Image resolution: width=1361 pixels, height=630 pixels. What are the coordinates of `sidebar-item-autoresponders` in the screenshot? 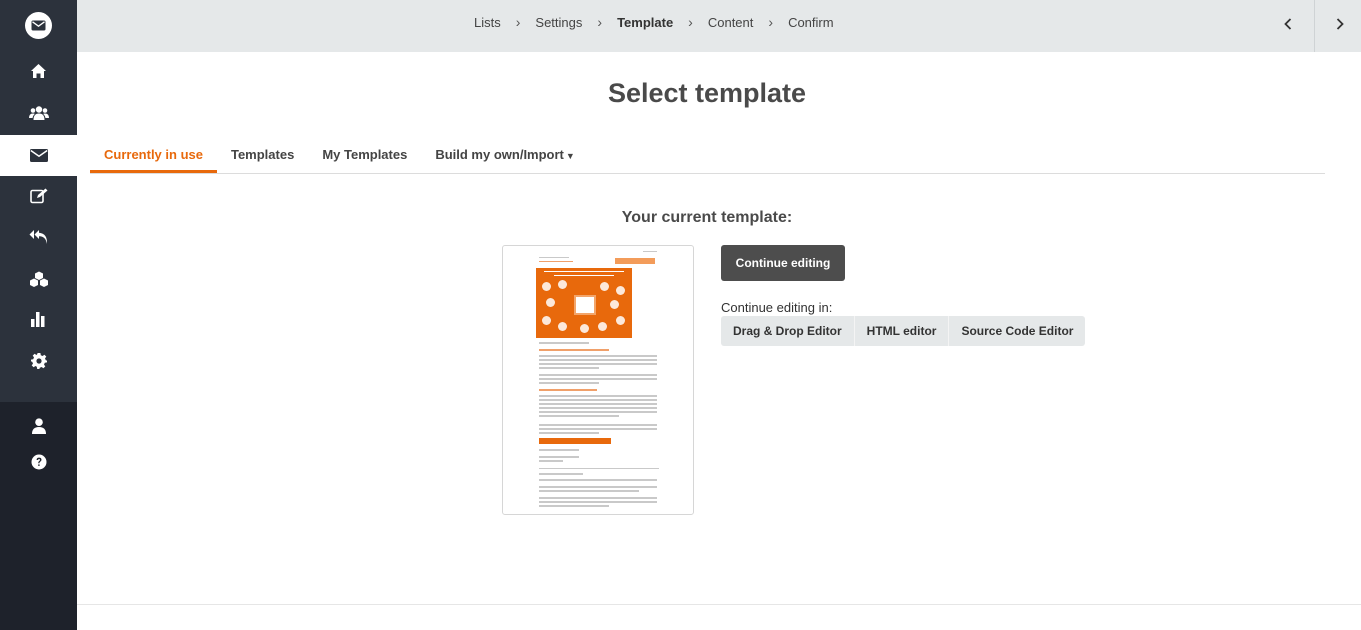 It's located at (38, 237).